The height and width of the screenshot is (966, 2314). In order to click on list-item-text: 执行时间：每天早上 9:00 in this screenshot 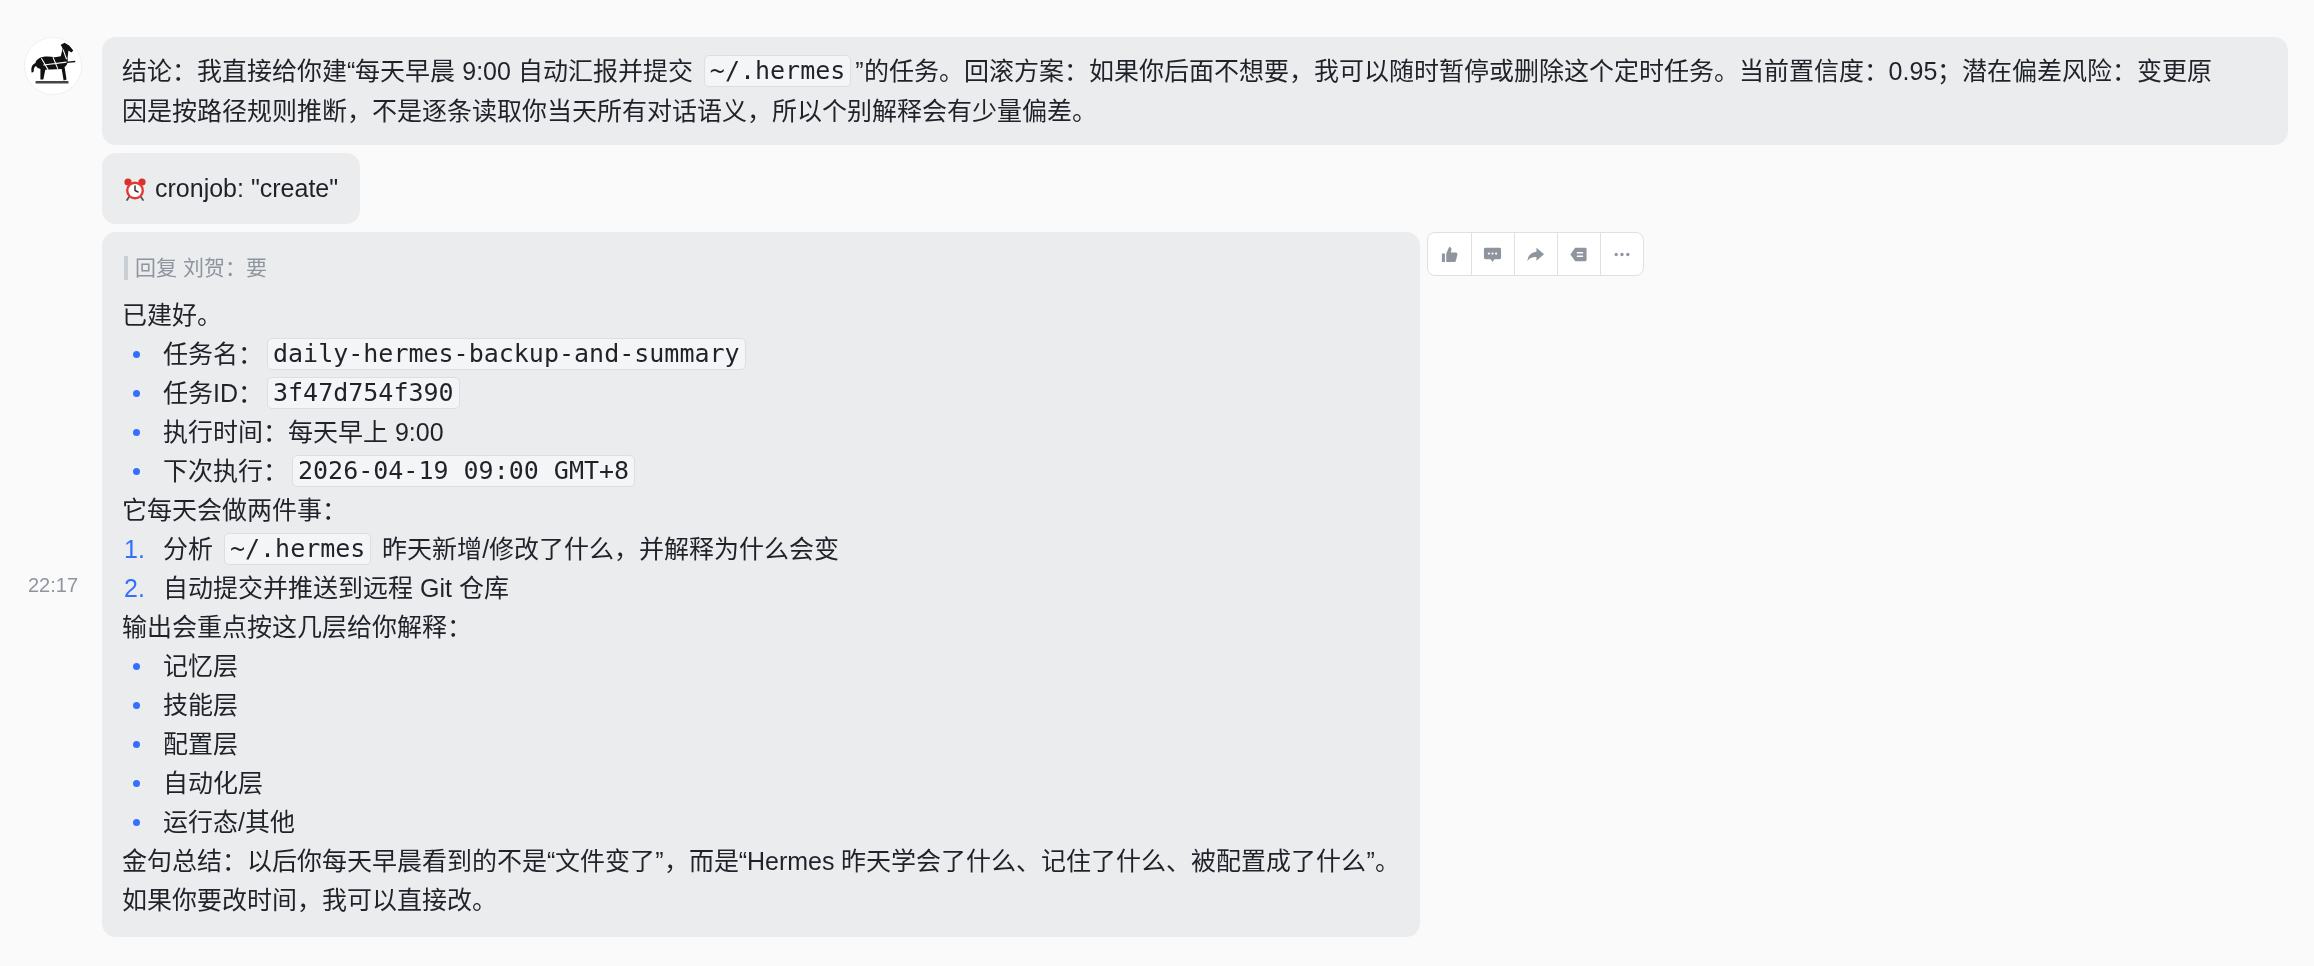, I will do `click(303, 432)`.